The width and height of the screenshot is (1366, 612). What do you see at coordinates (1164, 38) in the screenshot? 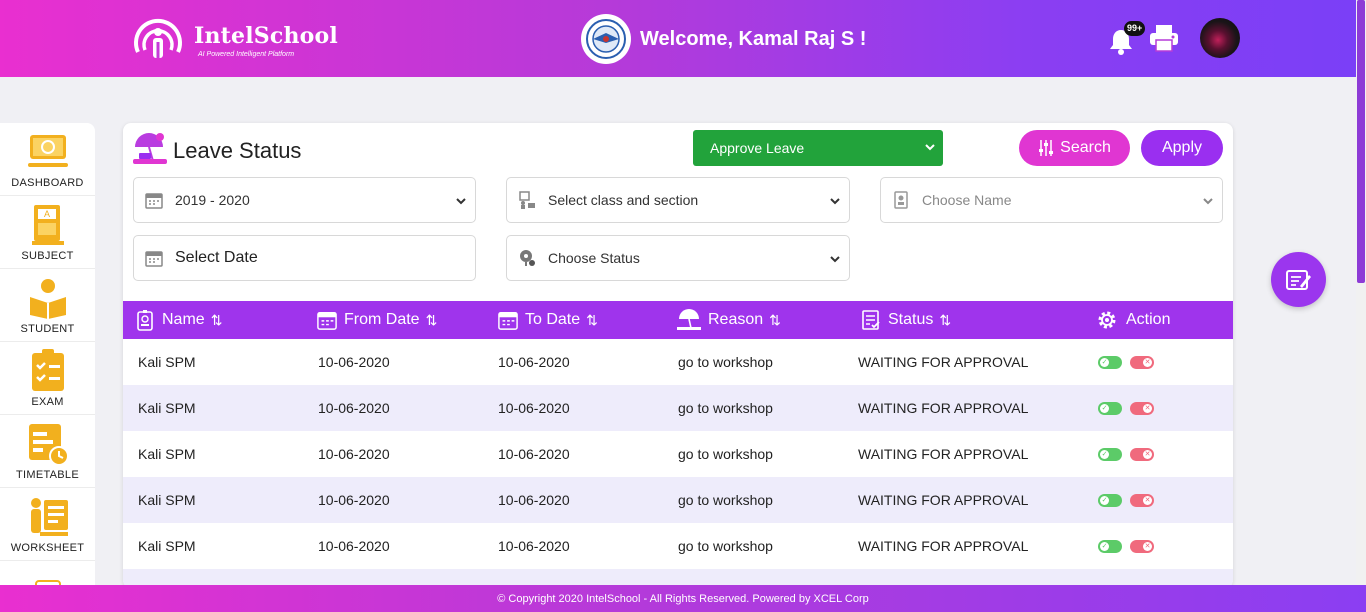
I see `printer-icon` at bounding box center [1164, 38].